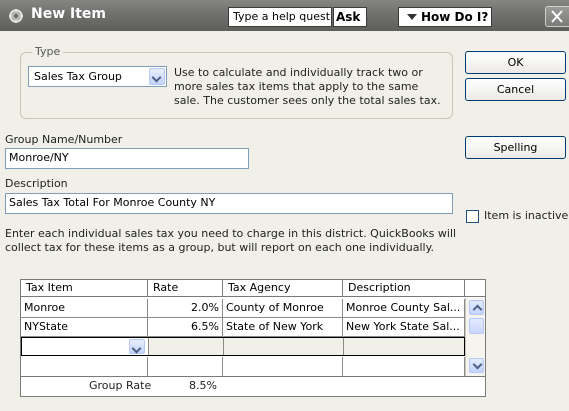  What do you see at coordinates (253, 376) in the screenshot?
I see `footer-divider` at bounding box center [253, 376].